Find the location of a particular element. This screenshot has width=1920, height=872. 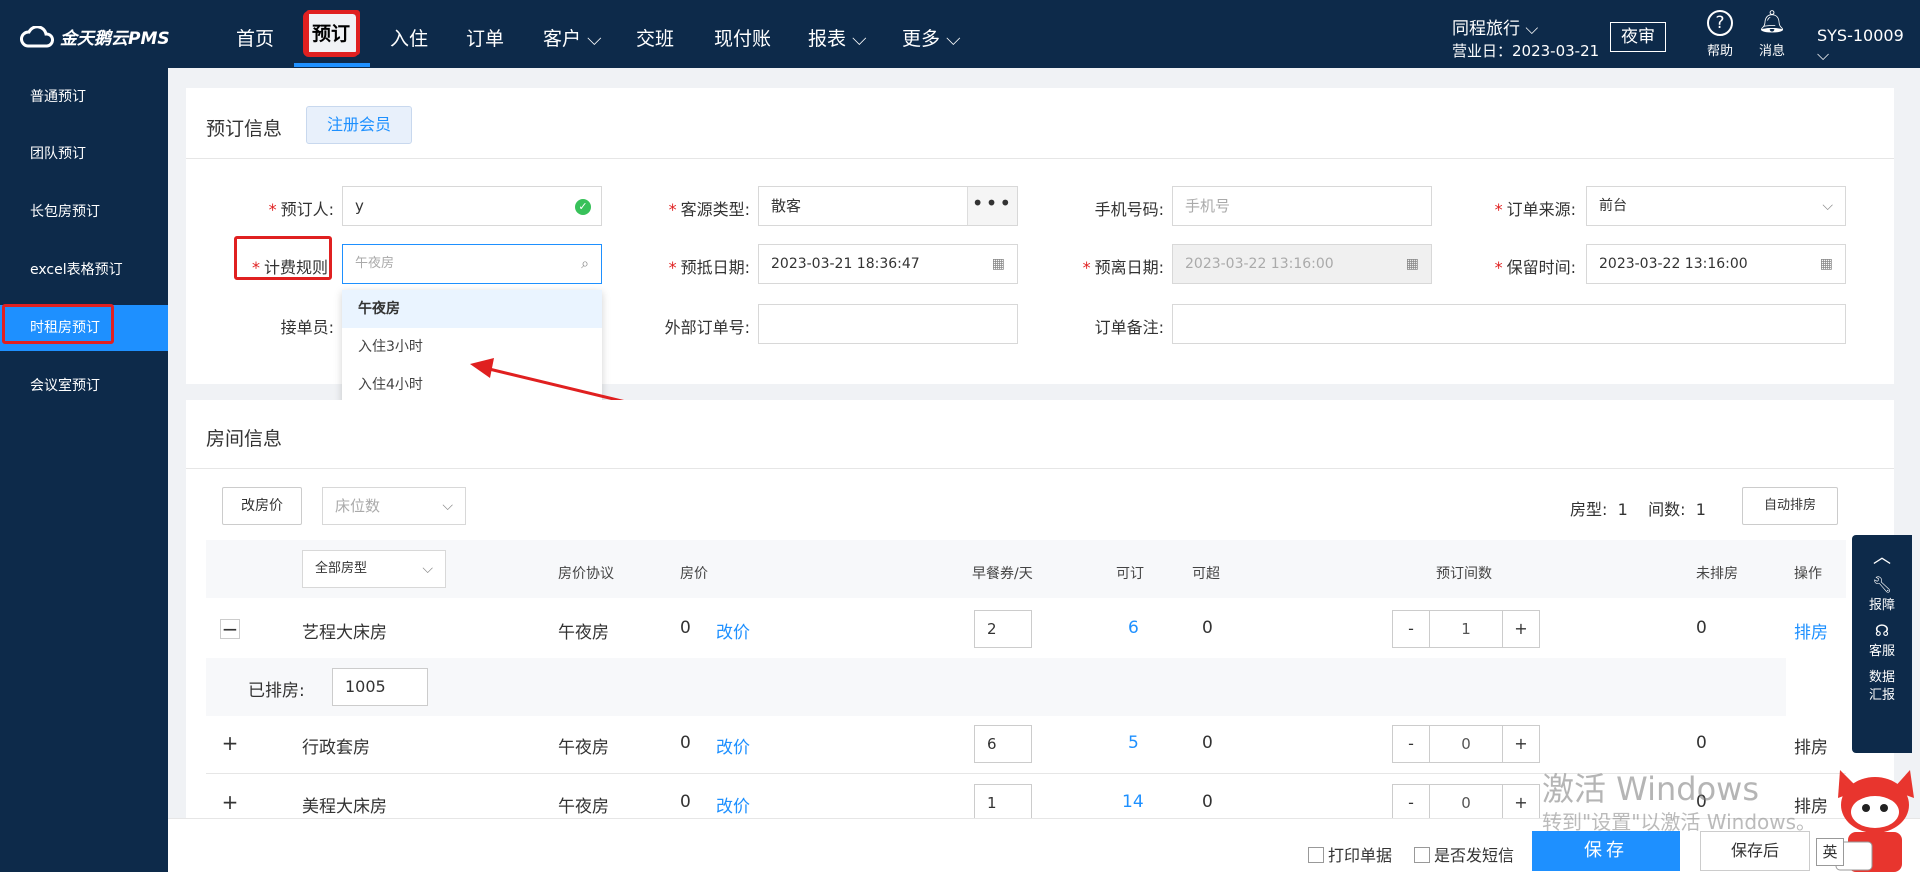

source-select: 前台 ⌵ is located at coordinates (1716, 206).